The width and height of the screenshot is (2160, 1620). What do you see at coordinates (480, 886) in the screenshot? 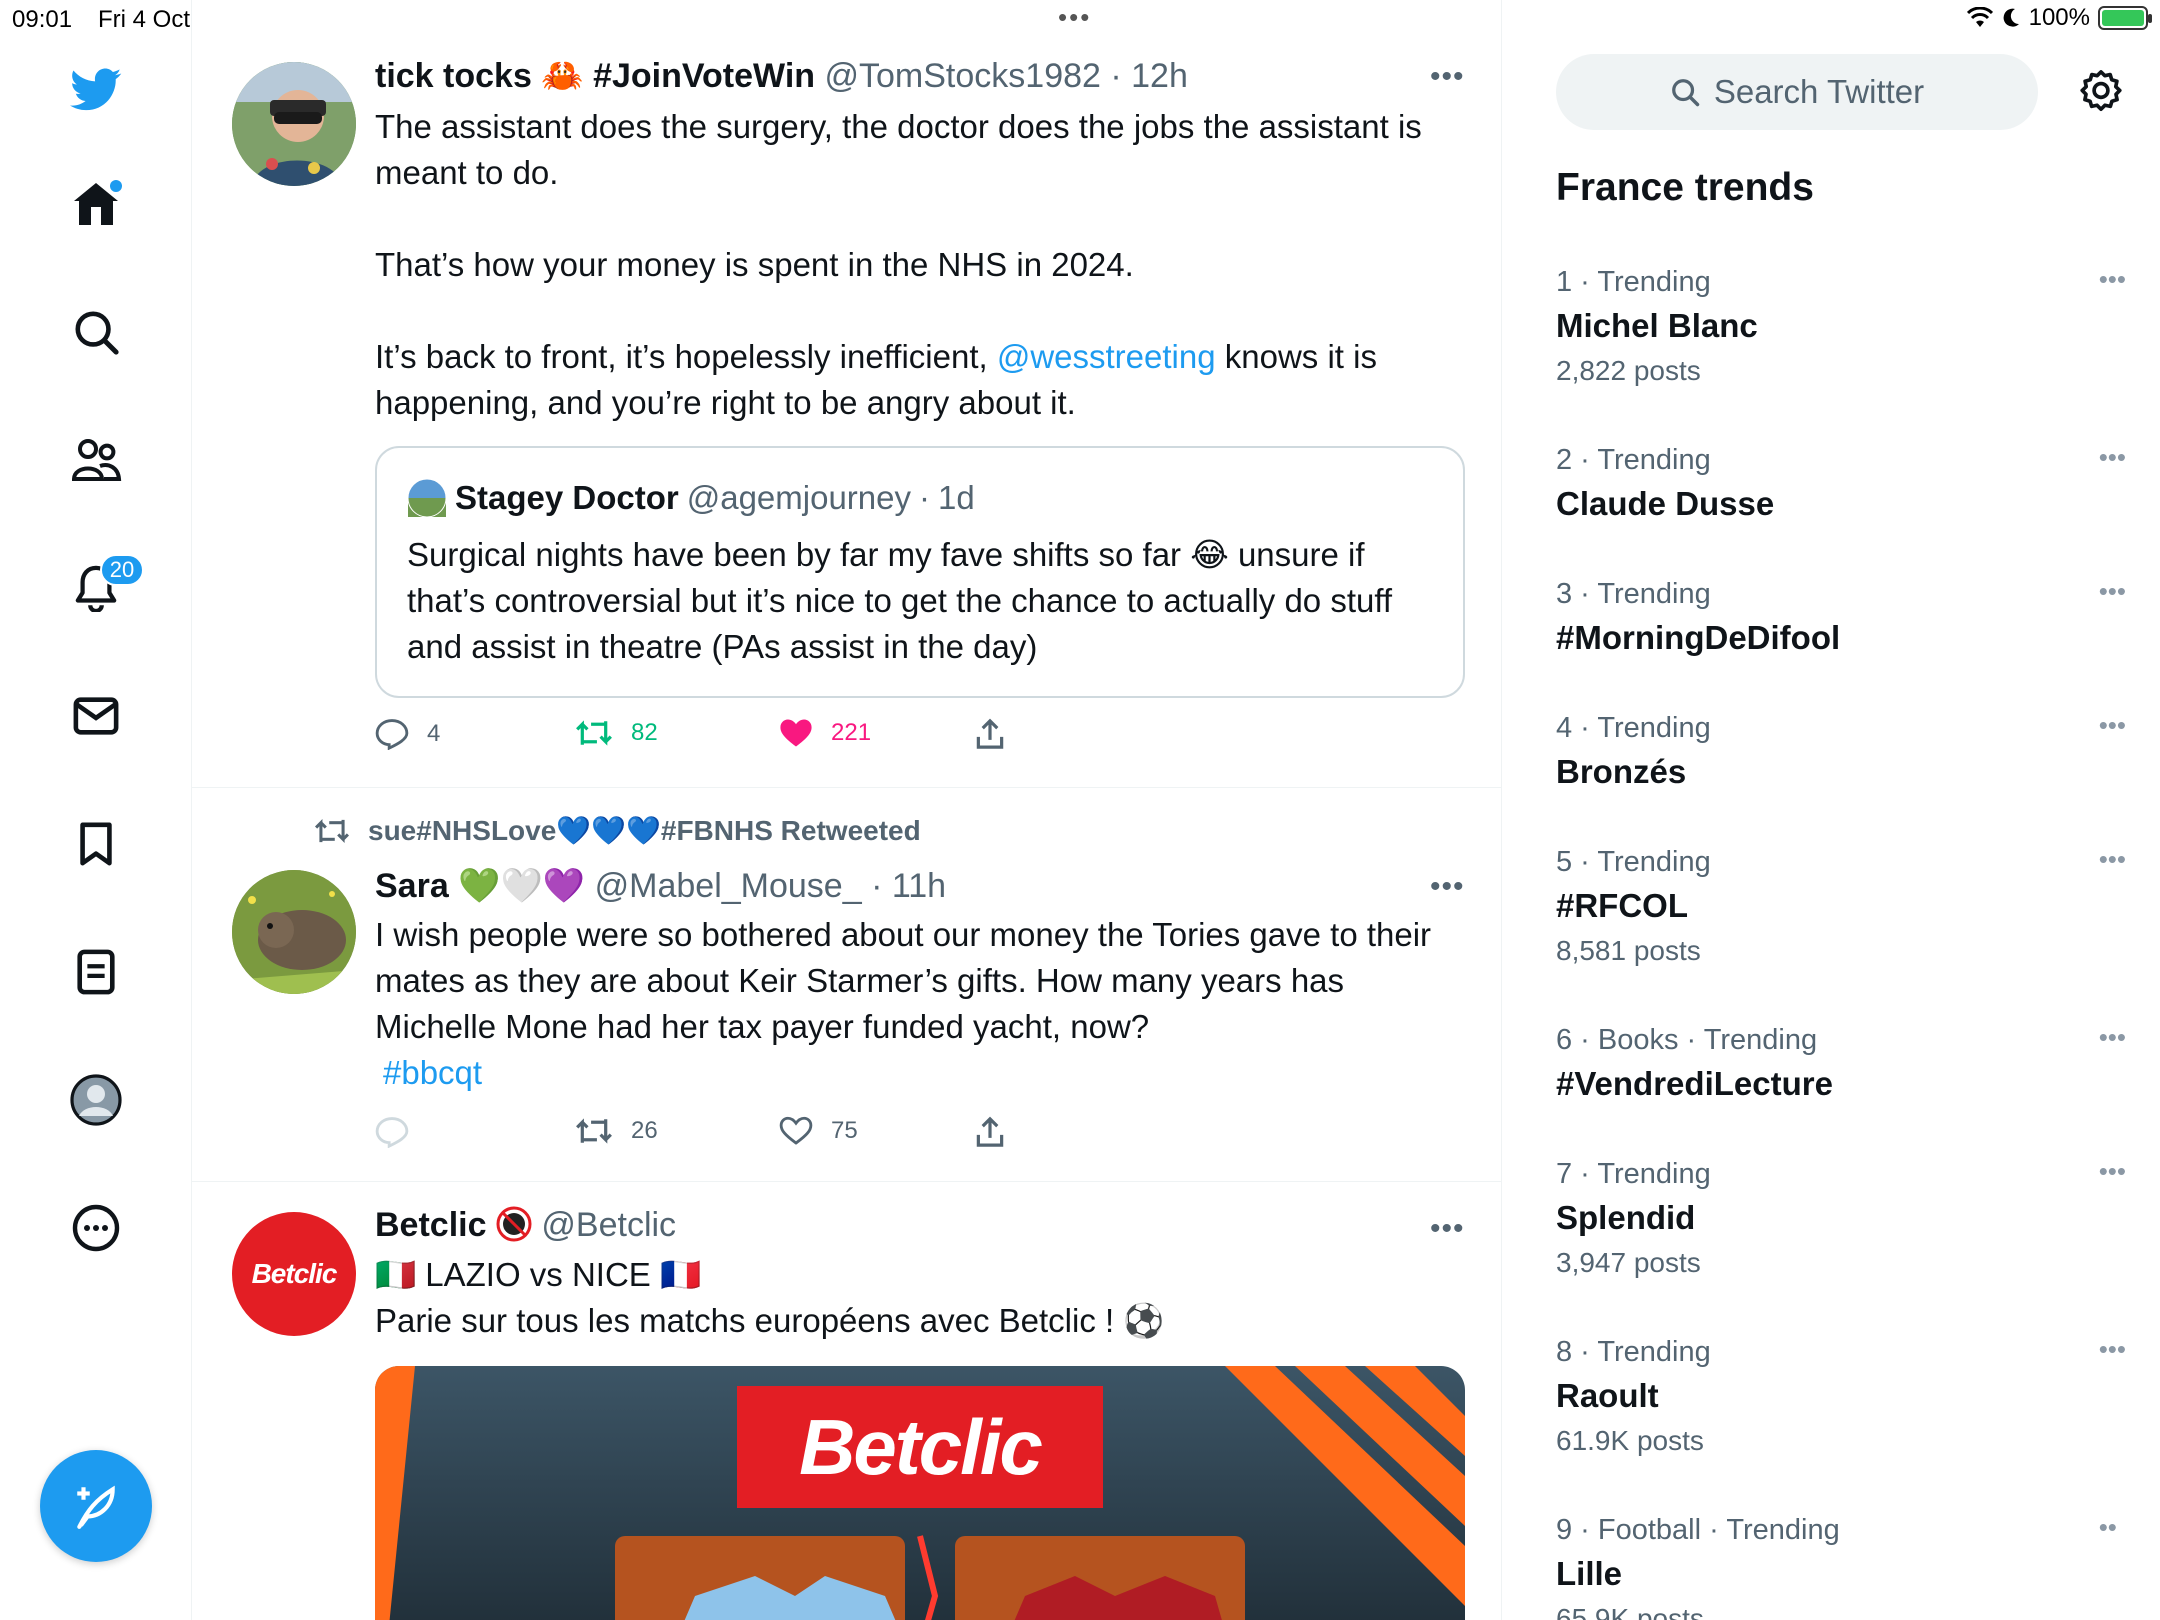
I see `author-name: Sara 💚🤍💜` at bounding box center [480, 886].